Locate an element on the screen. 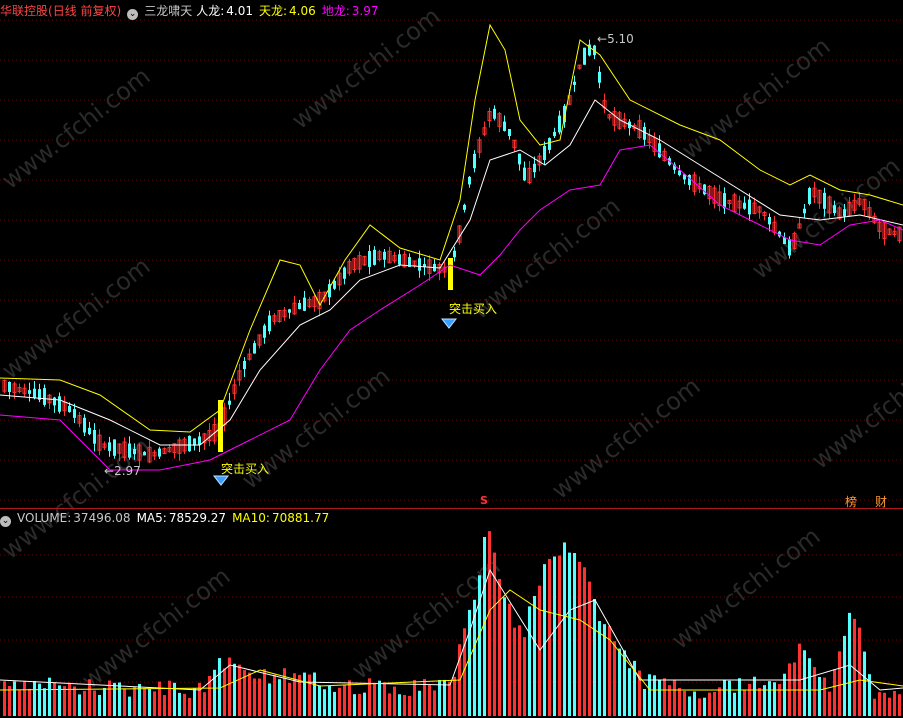  volume-menu-icon: ⌄ is located at coordinates (5, 521).